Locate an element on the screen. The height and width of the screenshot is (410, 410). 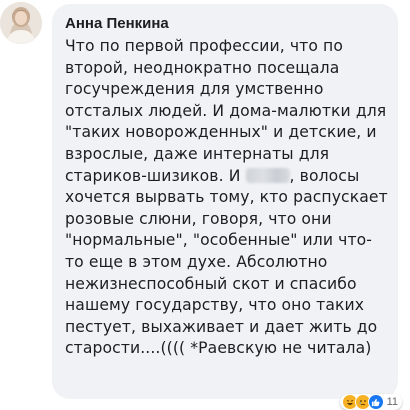
author-avatar is located at coordinates (21, 23).